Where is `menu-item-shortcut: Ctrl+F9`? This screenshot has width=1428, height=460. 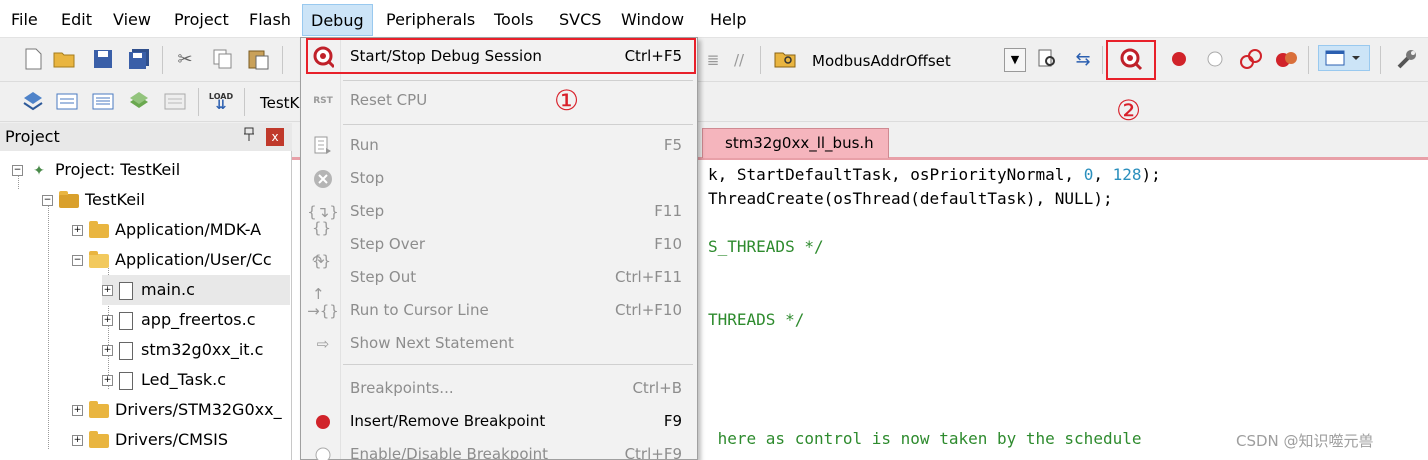
menu-item-shortcut: Ctrl+F9 is located at coordinates (653, 452).